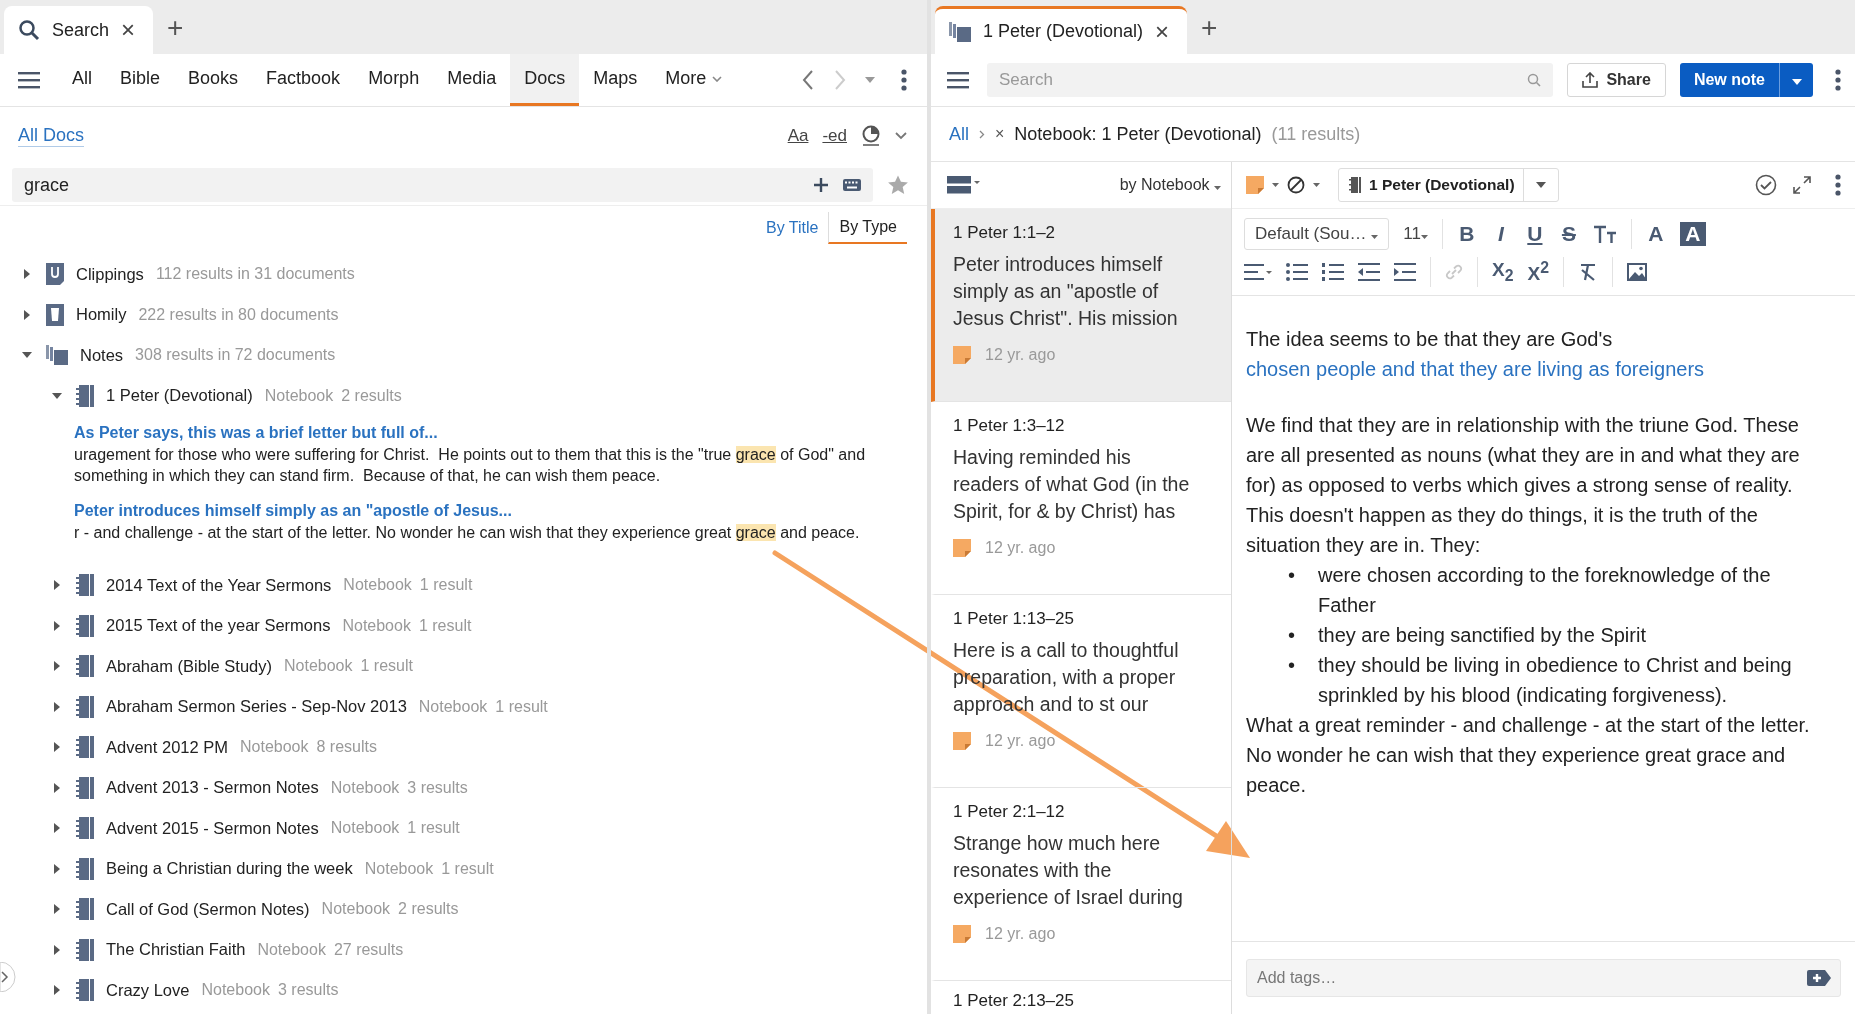 This screenshot has height=1014, width=1855. I want to click on notebook-label: Advent 2013 - Sermon Notes, so click(212, 788).